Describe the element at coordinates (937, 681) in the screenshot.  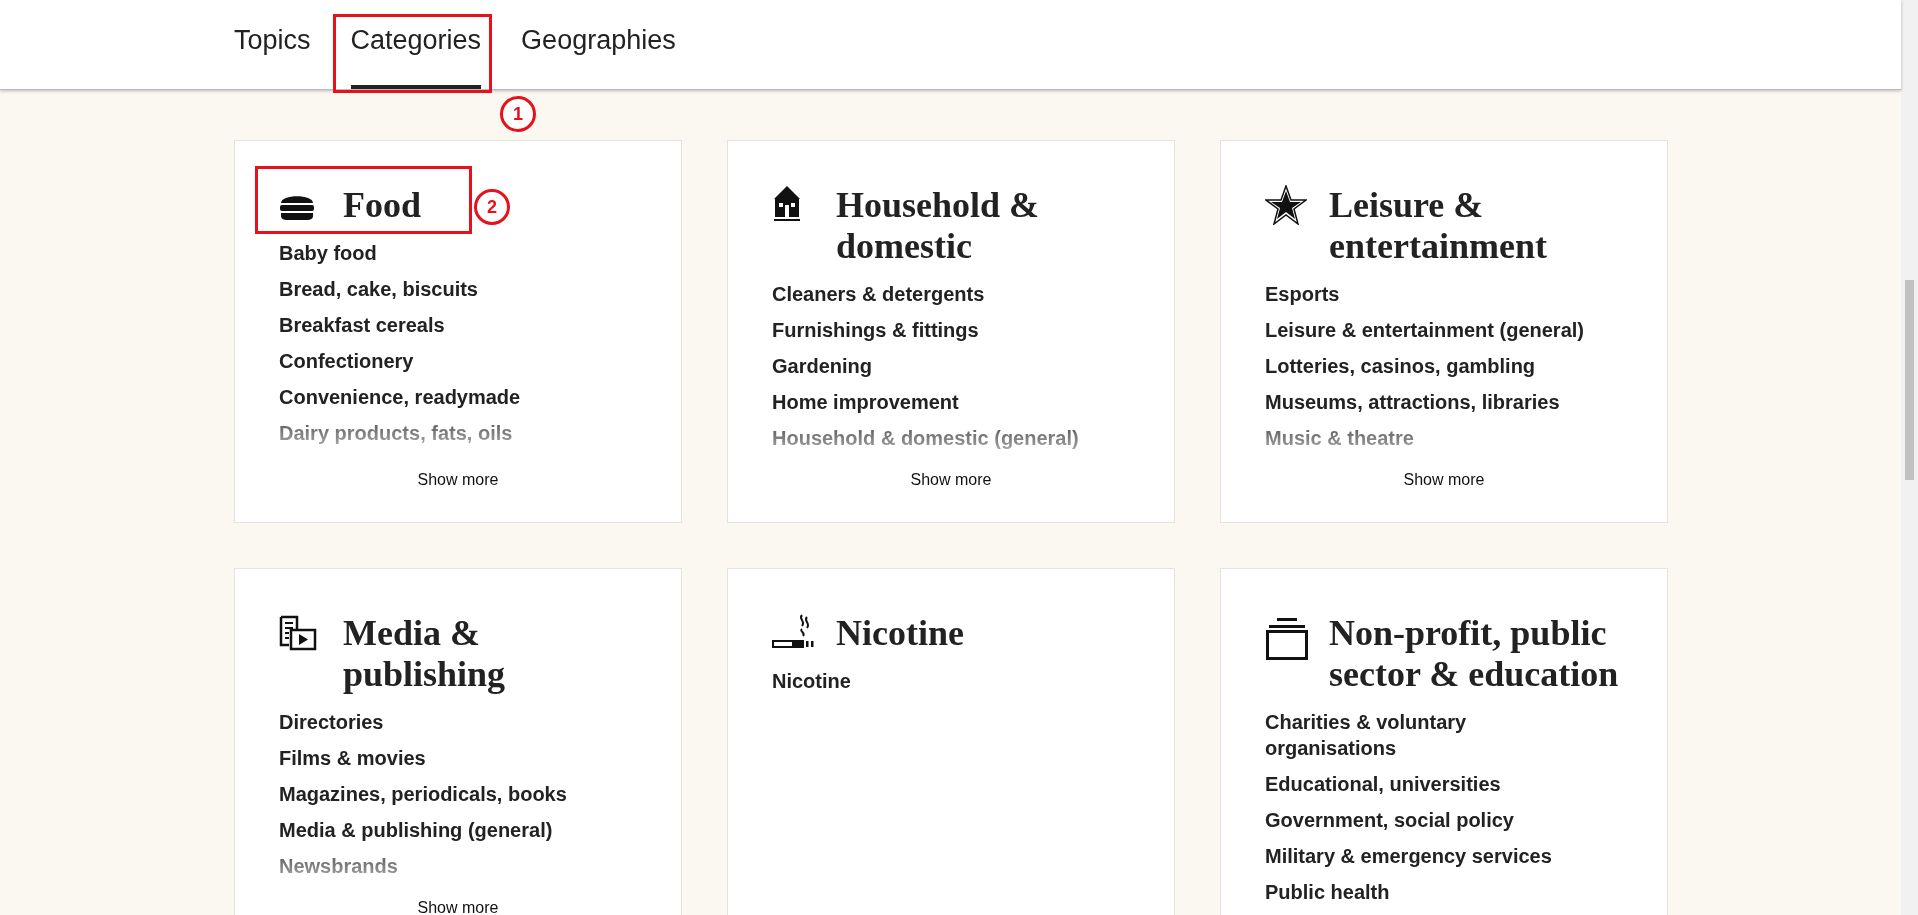
I see `category-link: Nicotine` at that location.